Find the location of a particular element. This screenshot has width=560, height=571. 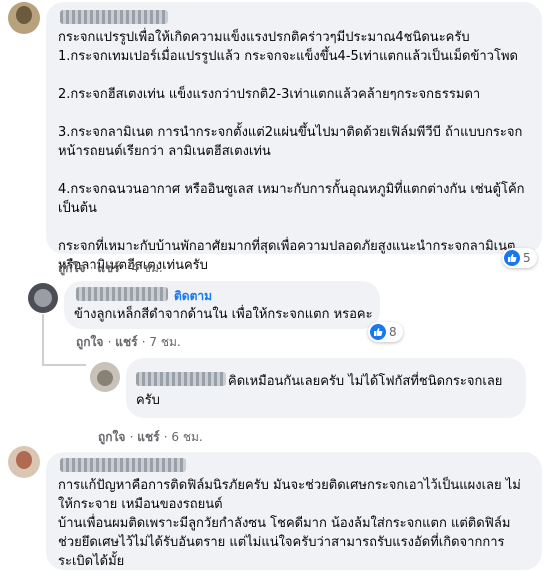

timestamp: 4 ชม. is located at coordinates (146, 268).